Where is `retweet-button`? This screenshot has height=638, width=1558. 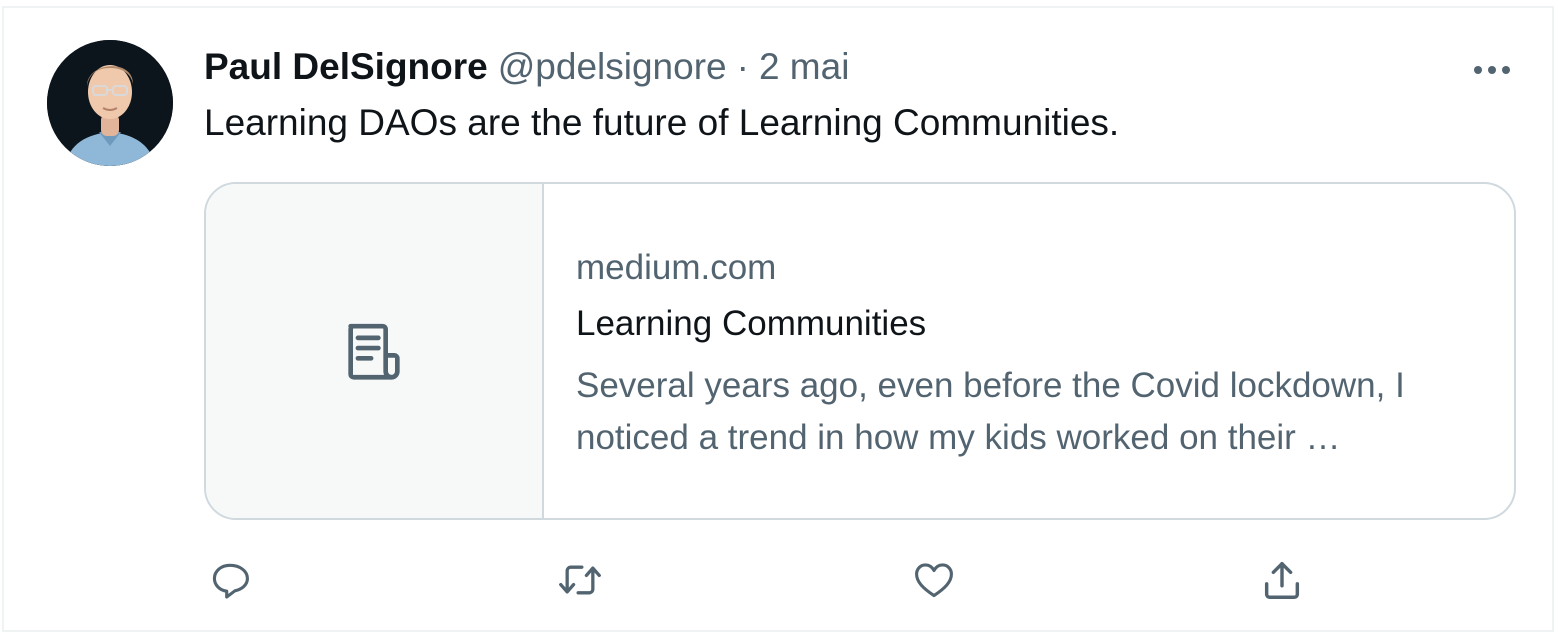 retweet-button is located at coordinates (580, 580).